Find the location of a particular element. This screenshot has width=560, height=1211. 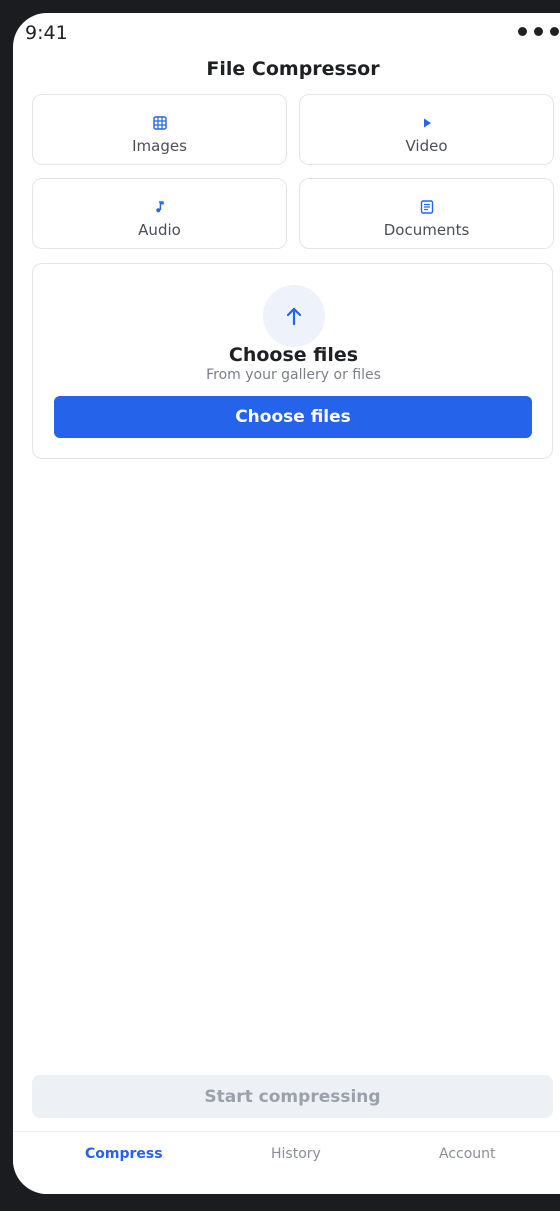

bottom-tab-bar: Compress History Account is located at coordinates (286, 1162).